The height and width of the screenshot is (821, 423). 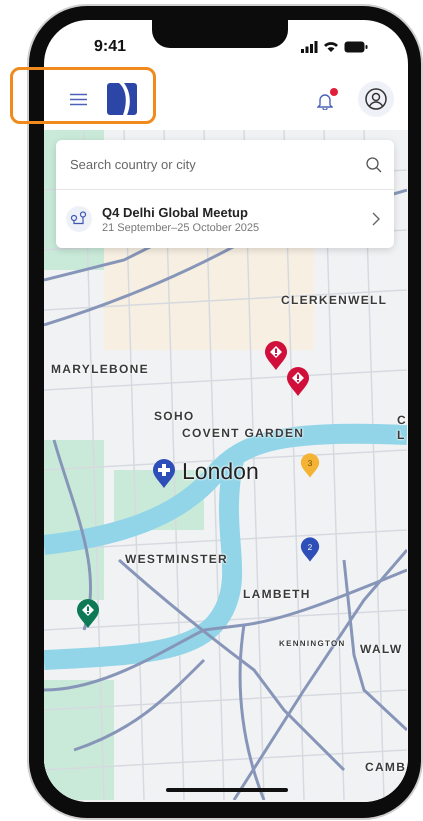 What do you see at coordinates (334, 300) in the screenshot?
I see `district-label: CLERKENWELL` at bounding box center [334, 300].